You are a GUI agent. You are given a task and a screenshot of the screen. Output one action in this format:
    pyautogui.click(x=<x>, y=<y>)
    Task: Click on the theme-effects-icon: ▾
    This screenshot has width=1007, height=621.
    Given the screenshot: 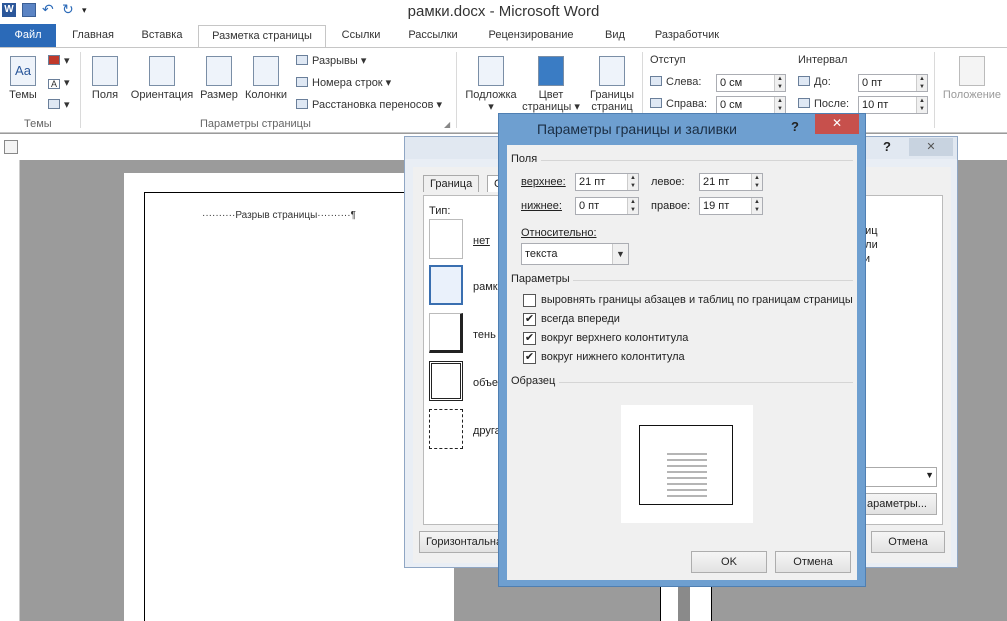 What is the action you would take?
    pyautogui.click(x=59, y=104)
    